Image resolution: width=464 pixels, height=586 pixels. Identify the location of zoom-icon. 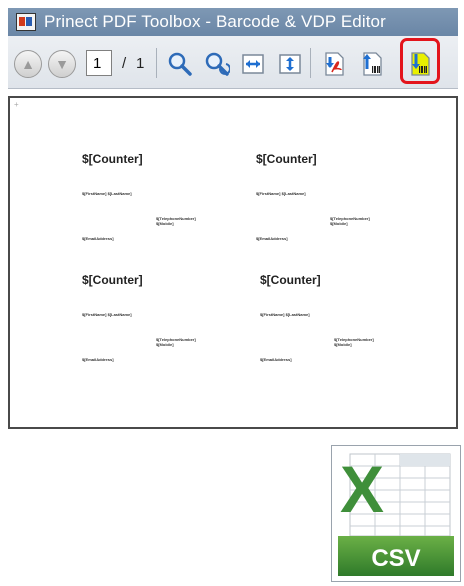
(180, 64).